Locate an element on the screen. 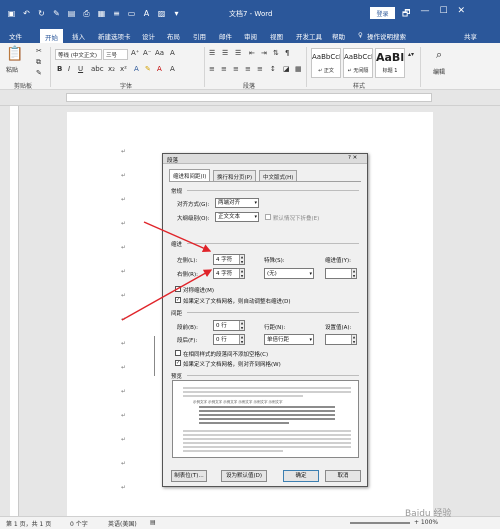  watermark: Baidu 经验 is located at coordinates (428, 514).